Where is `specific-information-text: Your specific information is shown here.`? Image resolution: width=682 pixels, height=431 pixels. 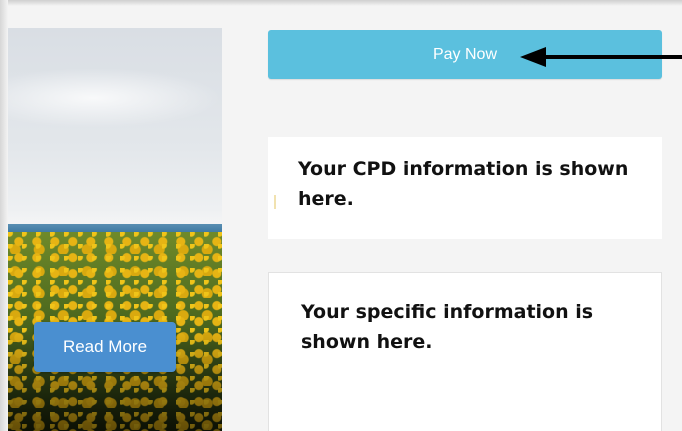 specific-information-text: Your specific information is shown here. is located at coordinates (447, 327).